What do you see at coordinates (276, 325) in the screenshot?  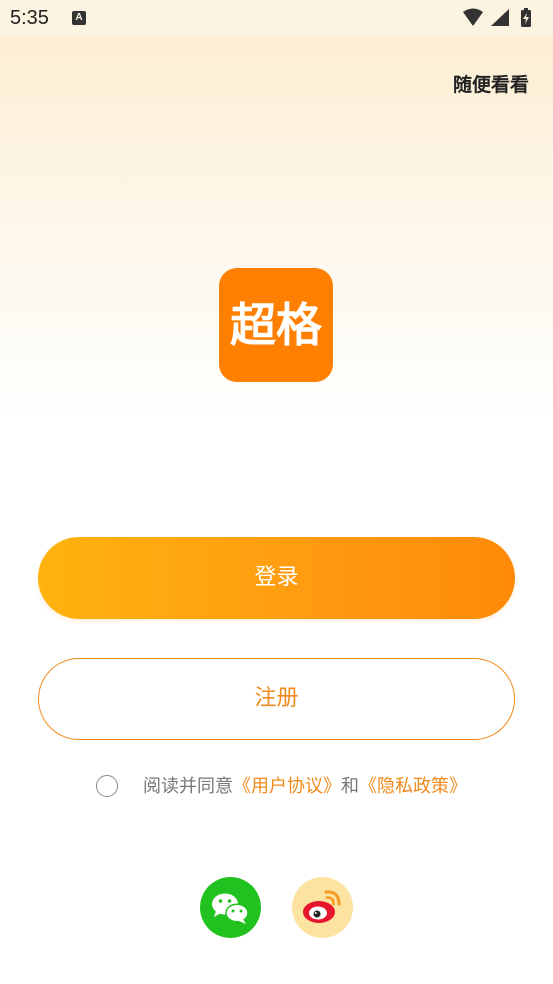 I see `app-logo: 超格` at bounding box center [276, 325].